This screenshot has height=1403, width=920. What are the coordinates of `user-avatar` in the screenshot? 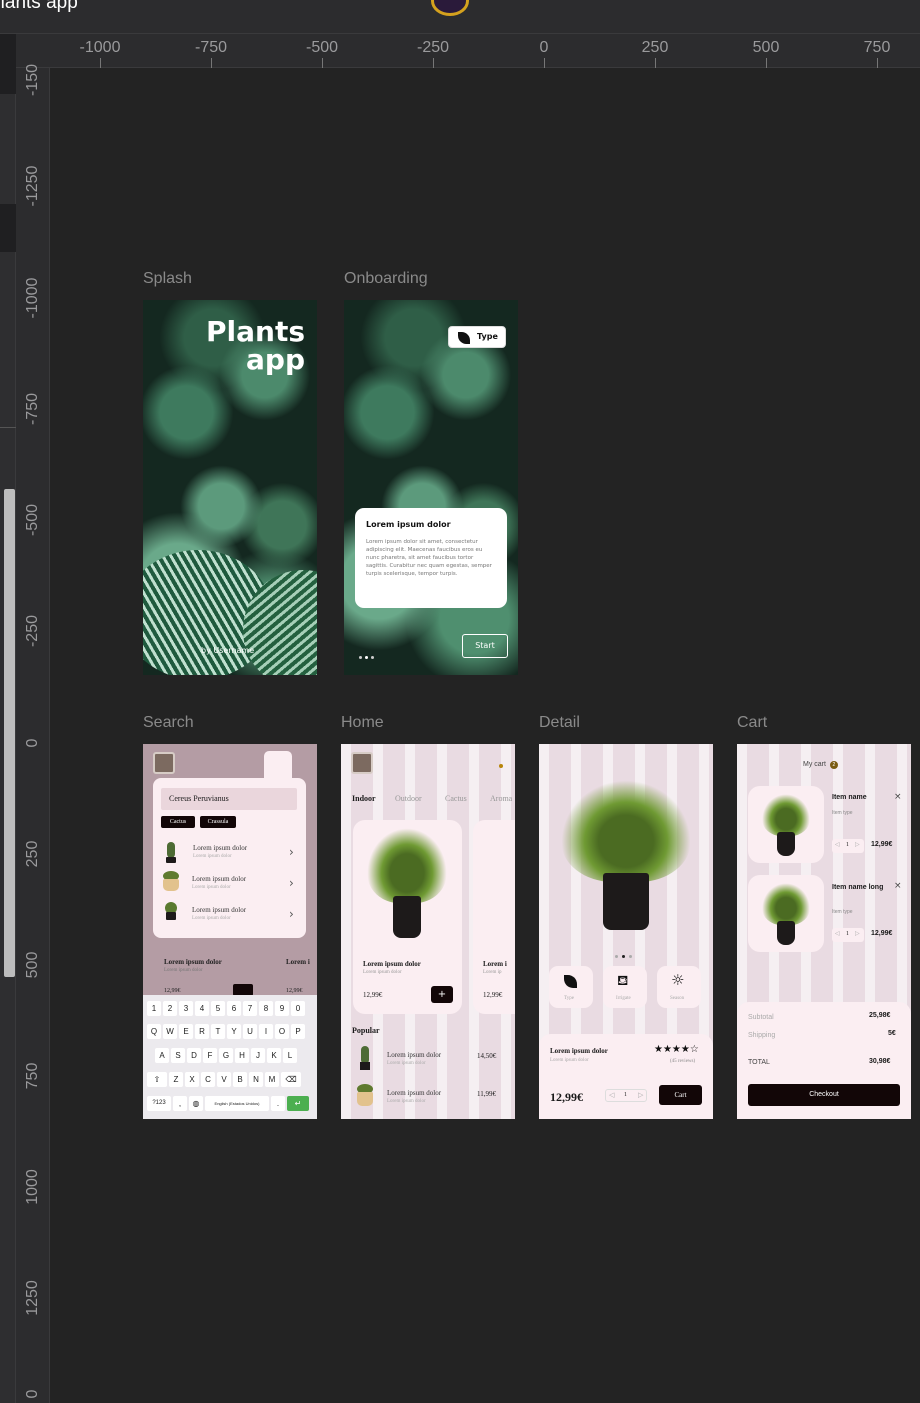 It's located at (450, 8).